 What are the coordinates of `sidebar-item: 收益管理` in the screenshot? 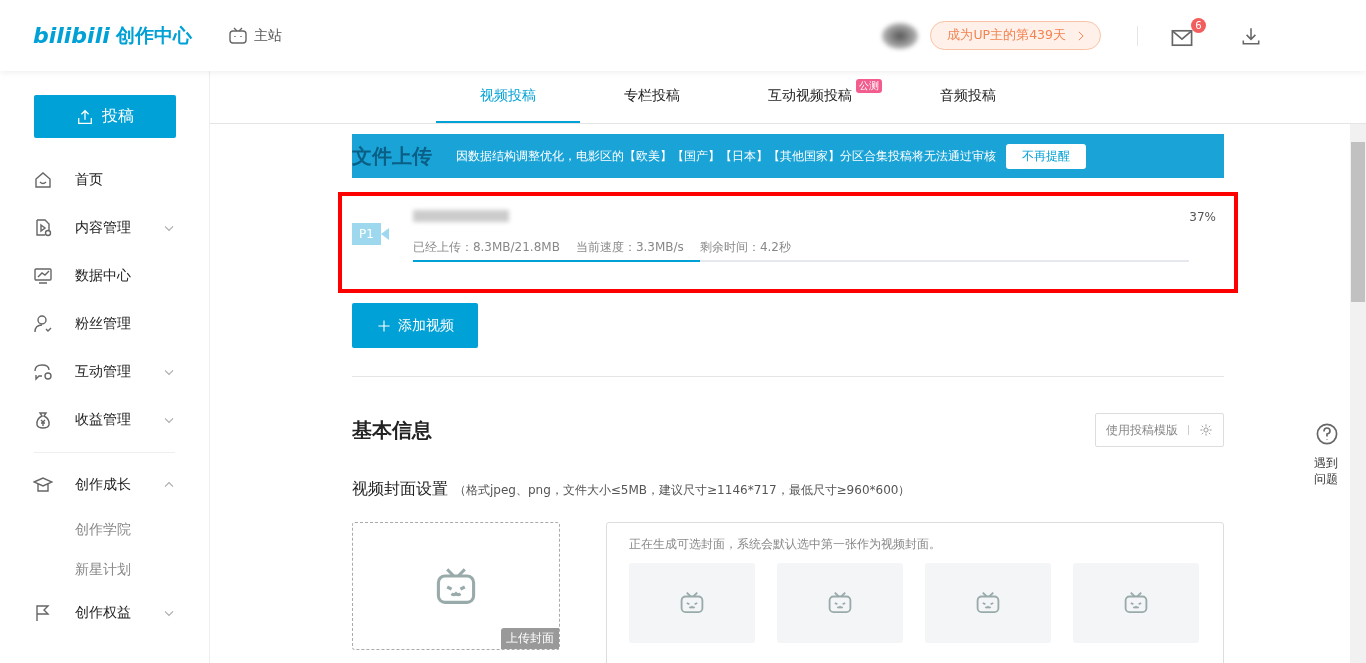 It's located at (104, 420).